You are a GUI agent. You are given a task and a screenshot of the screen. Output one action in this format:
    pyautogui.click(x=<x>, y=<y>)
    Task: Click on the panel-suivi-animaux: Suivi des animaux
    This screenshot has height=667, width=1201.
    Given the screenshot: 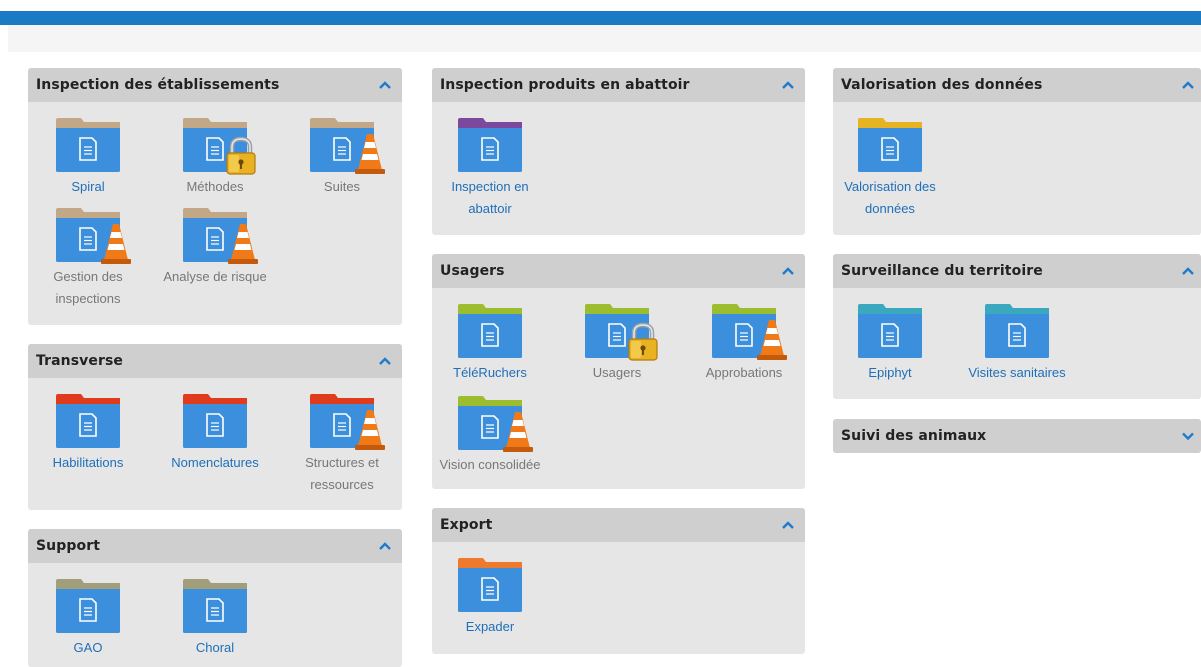 What is the action you would take?
    pyautogui.click(x=1017, y=436)
    